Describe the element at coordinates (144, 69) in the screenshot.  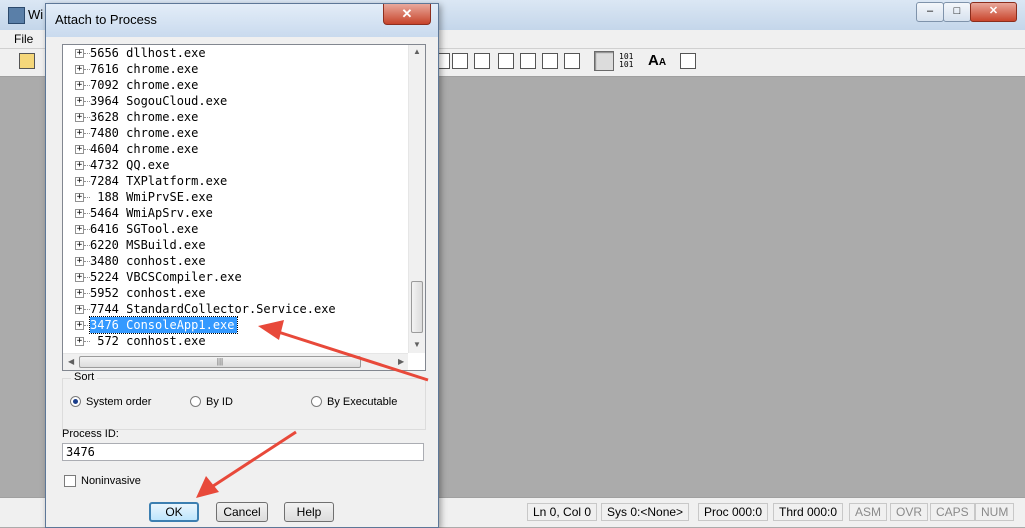
I see `process-label: 7616 chrome.exe` at that location.